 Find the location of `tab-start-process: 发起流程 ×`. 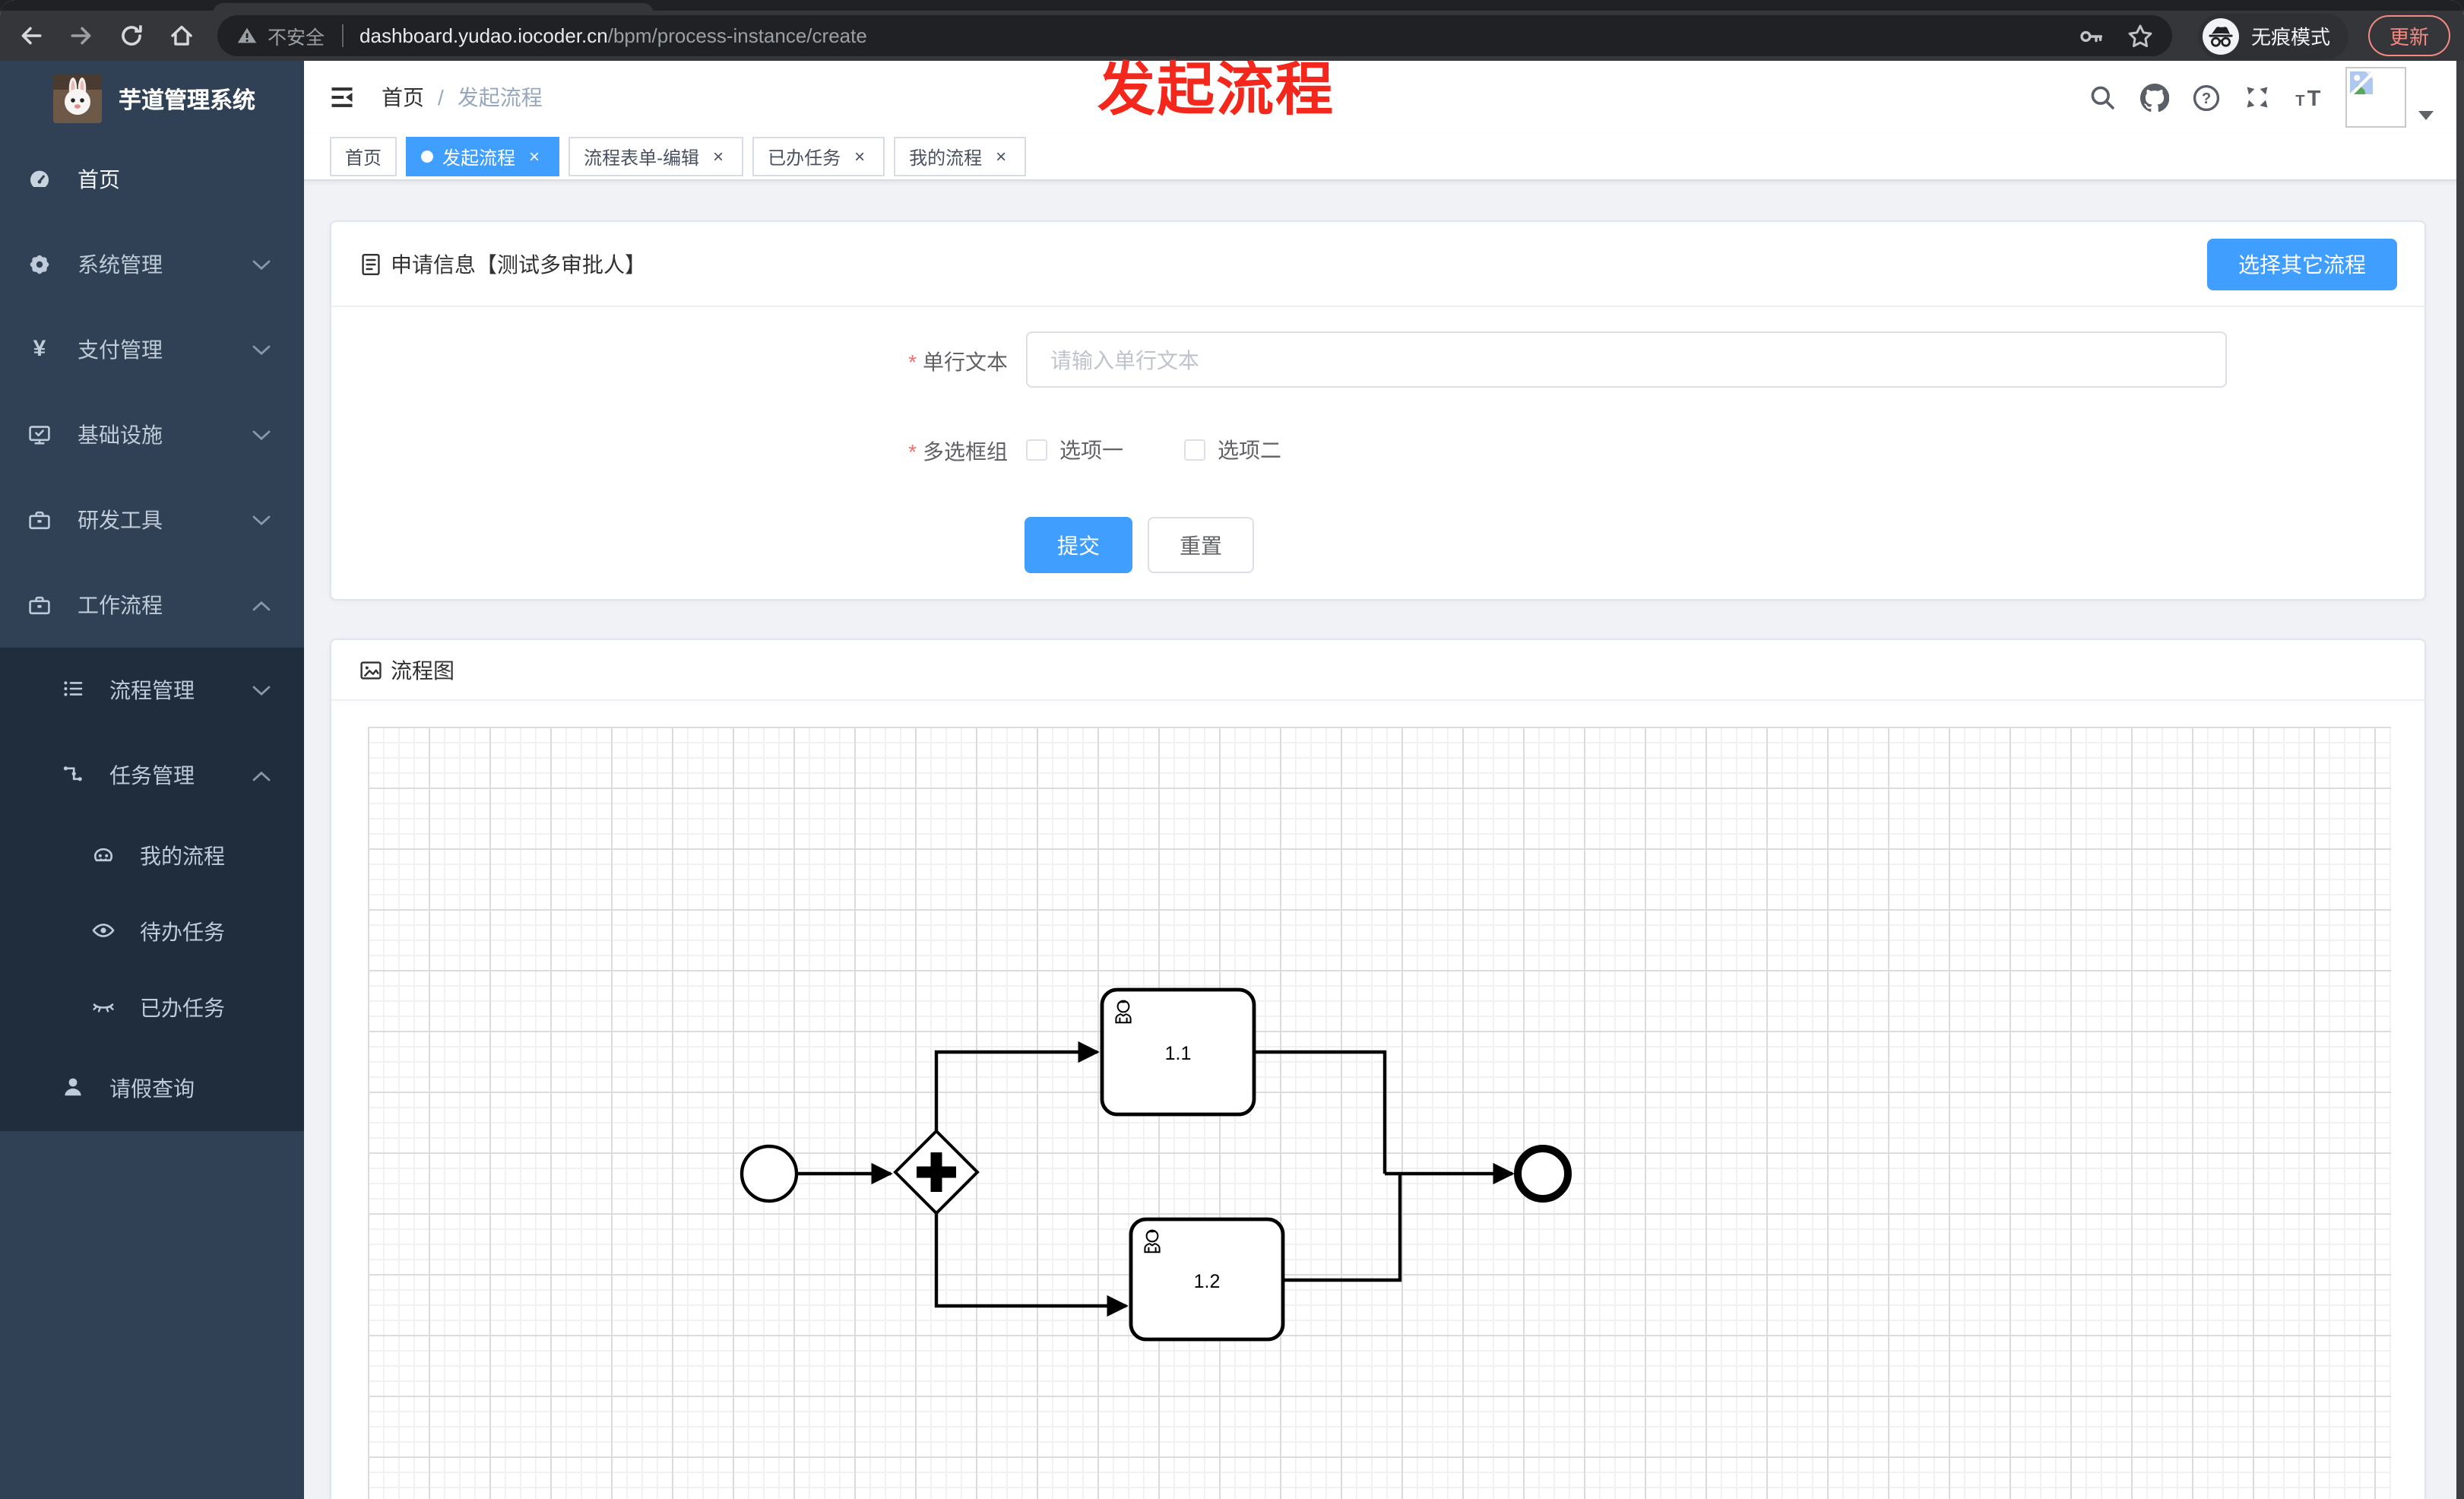

tab-start-process: 发起流程 × is located at coordinates (483, 156).